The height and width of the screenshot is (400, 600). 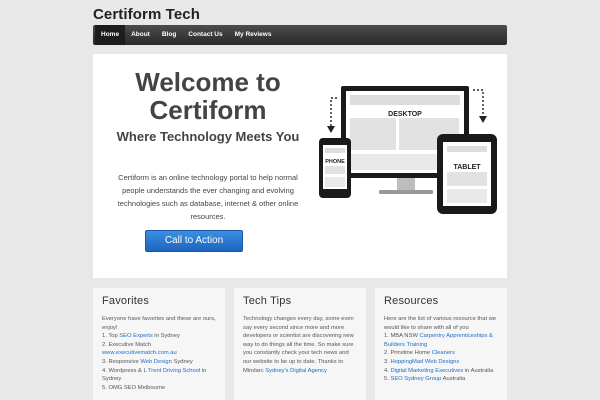 What do you see at coordinates (146, 14) in the screenshot?
I see `site-title: Certiform Tech` at bounding box center [146, 14].